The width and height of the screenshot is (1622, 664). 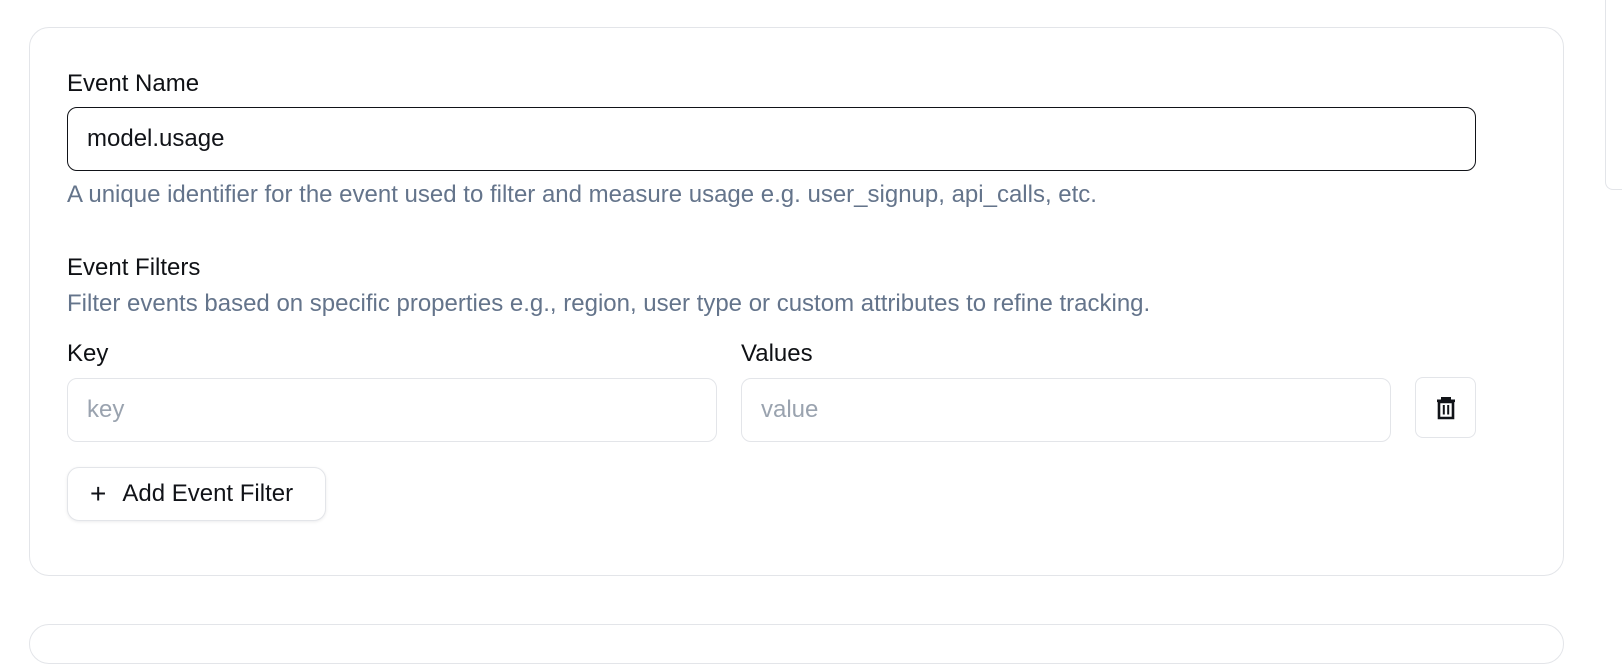 I want to click on filter-value-input: value, so click(x=1066, y=410).